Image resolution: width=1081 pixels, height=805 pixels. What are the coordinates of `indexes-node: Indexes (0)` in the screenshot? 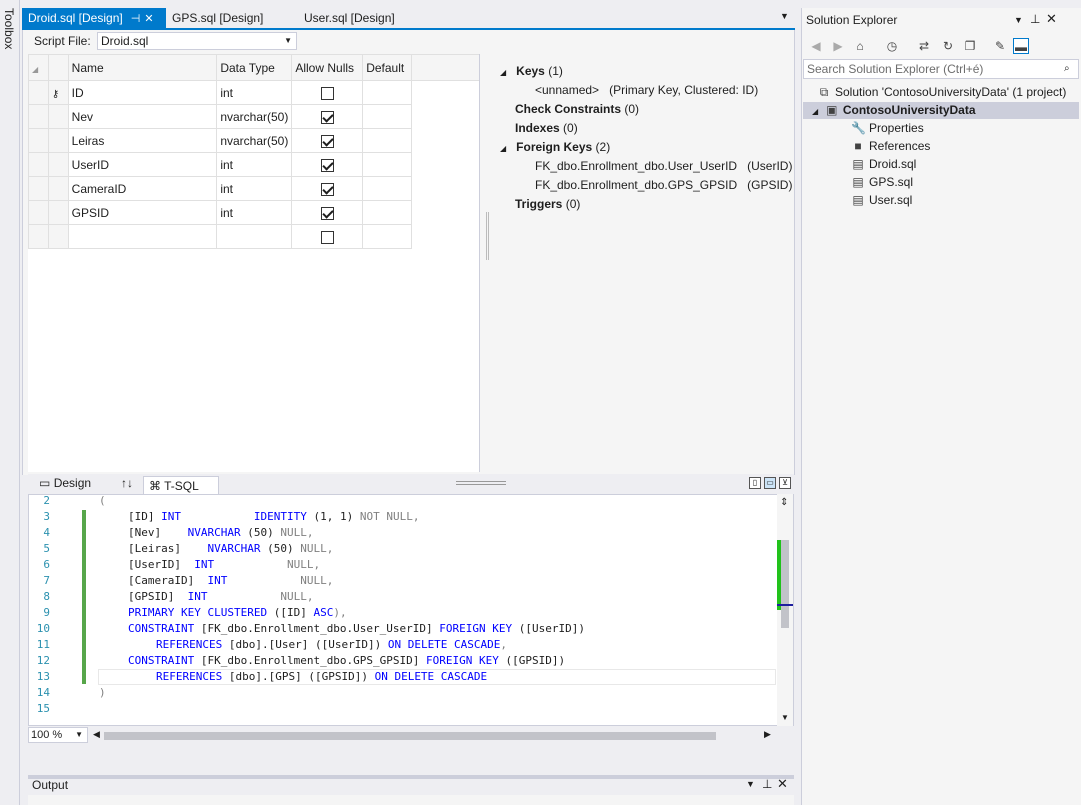 It's located at (546, 128).